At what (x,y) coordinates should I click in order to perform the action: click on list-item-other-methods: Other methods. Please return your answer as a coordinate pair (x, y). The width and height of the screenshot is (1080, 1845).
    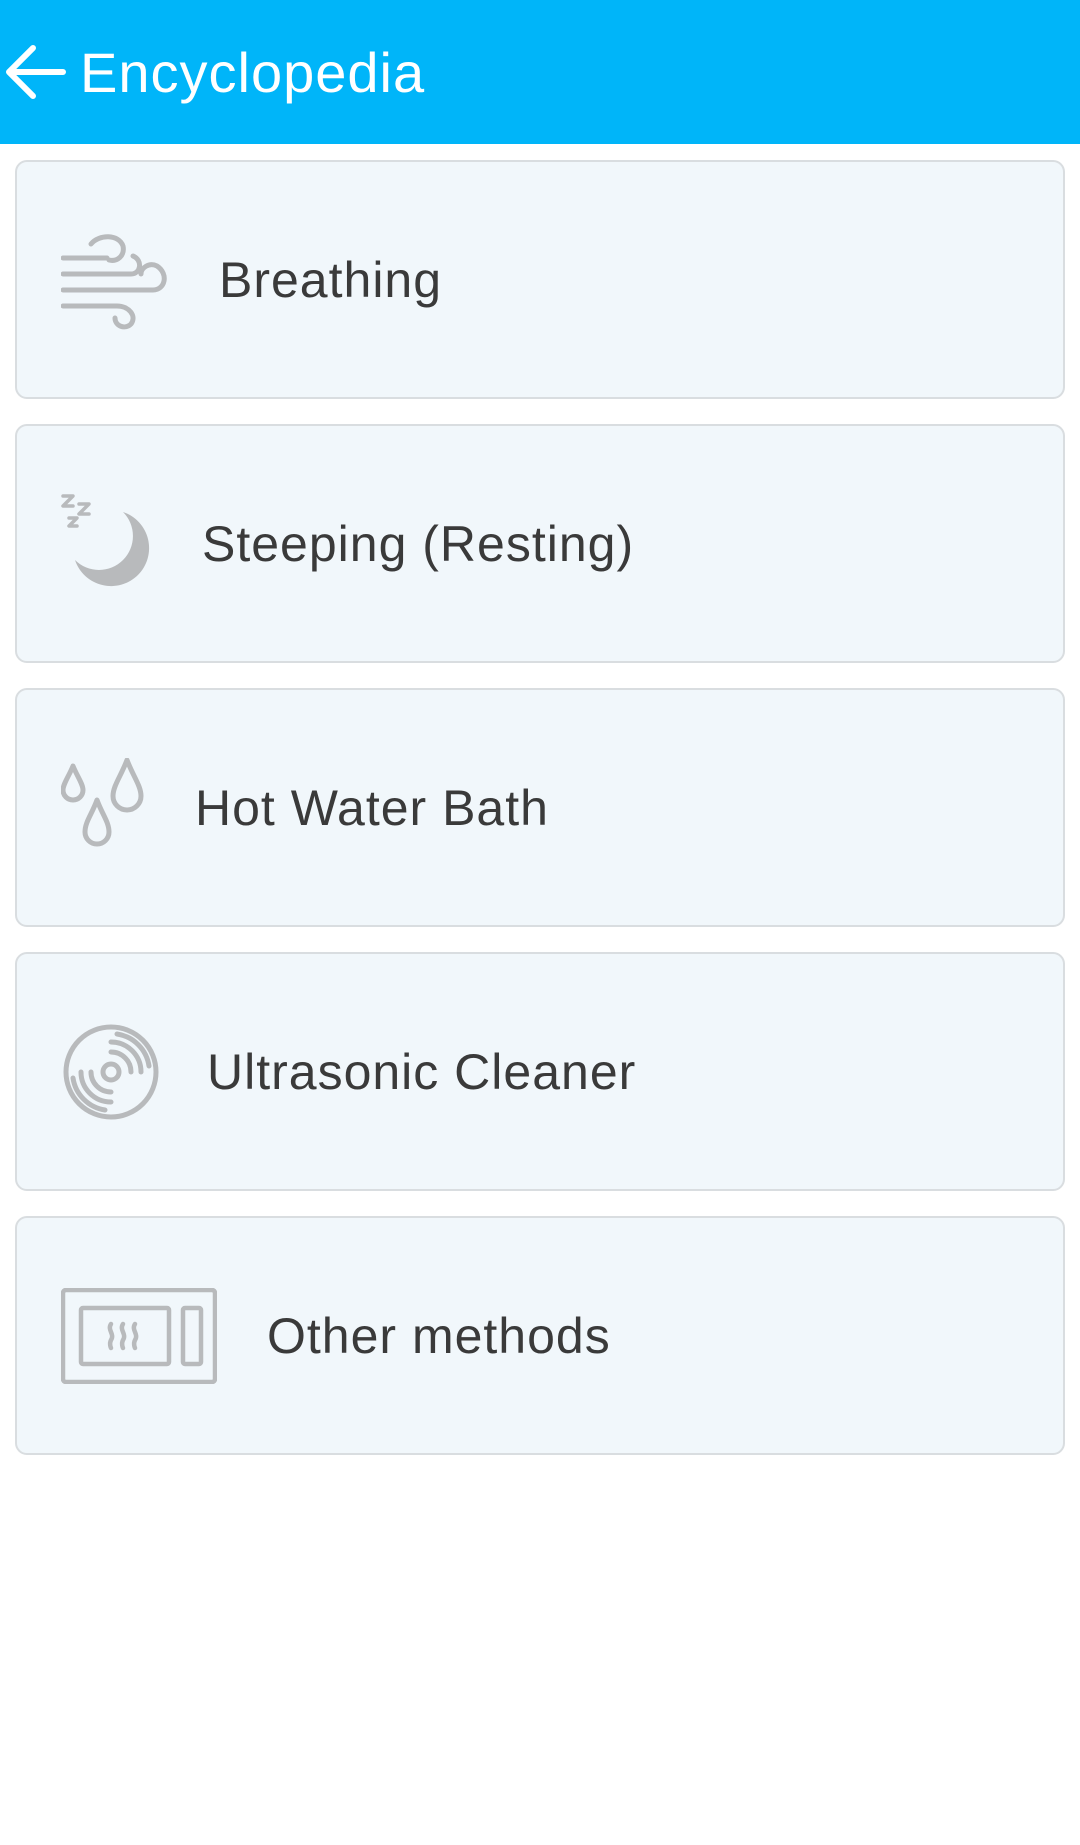
    Looking at the image, I should click on (540, 1335).